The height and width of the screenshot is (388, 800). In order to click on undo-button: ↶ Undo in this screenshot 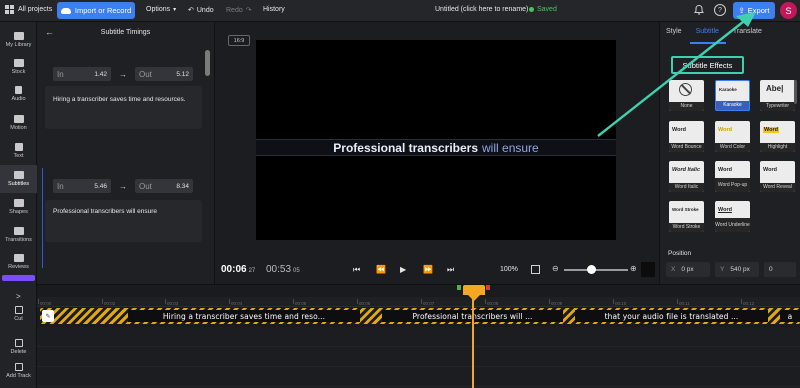, I will do `click(201, 10)`.